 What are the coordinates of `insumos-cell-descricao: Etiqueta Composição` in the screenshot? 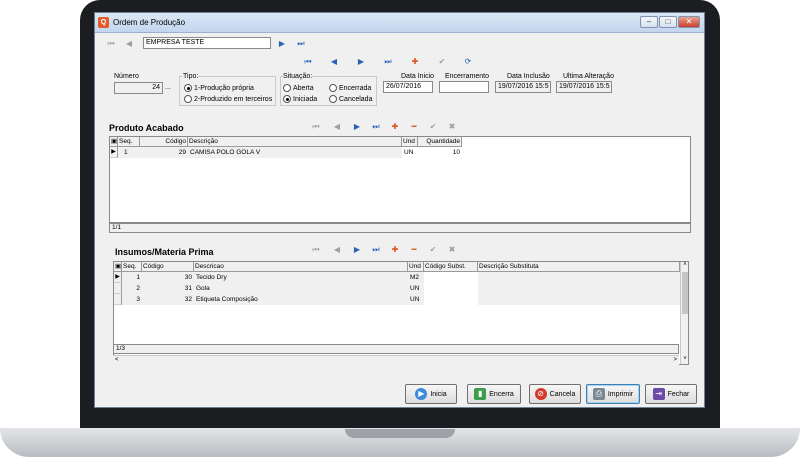 It's located at (301, 299).